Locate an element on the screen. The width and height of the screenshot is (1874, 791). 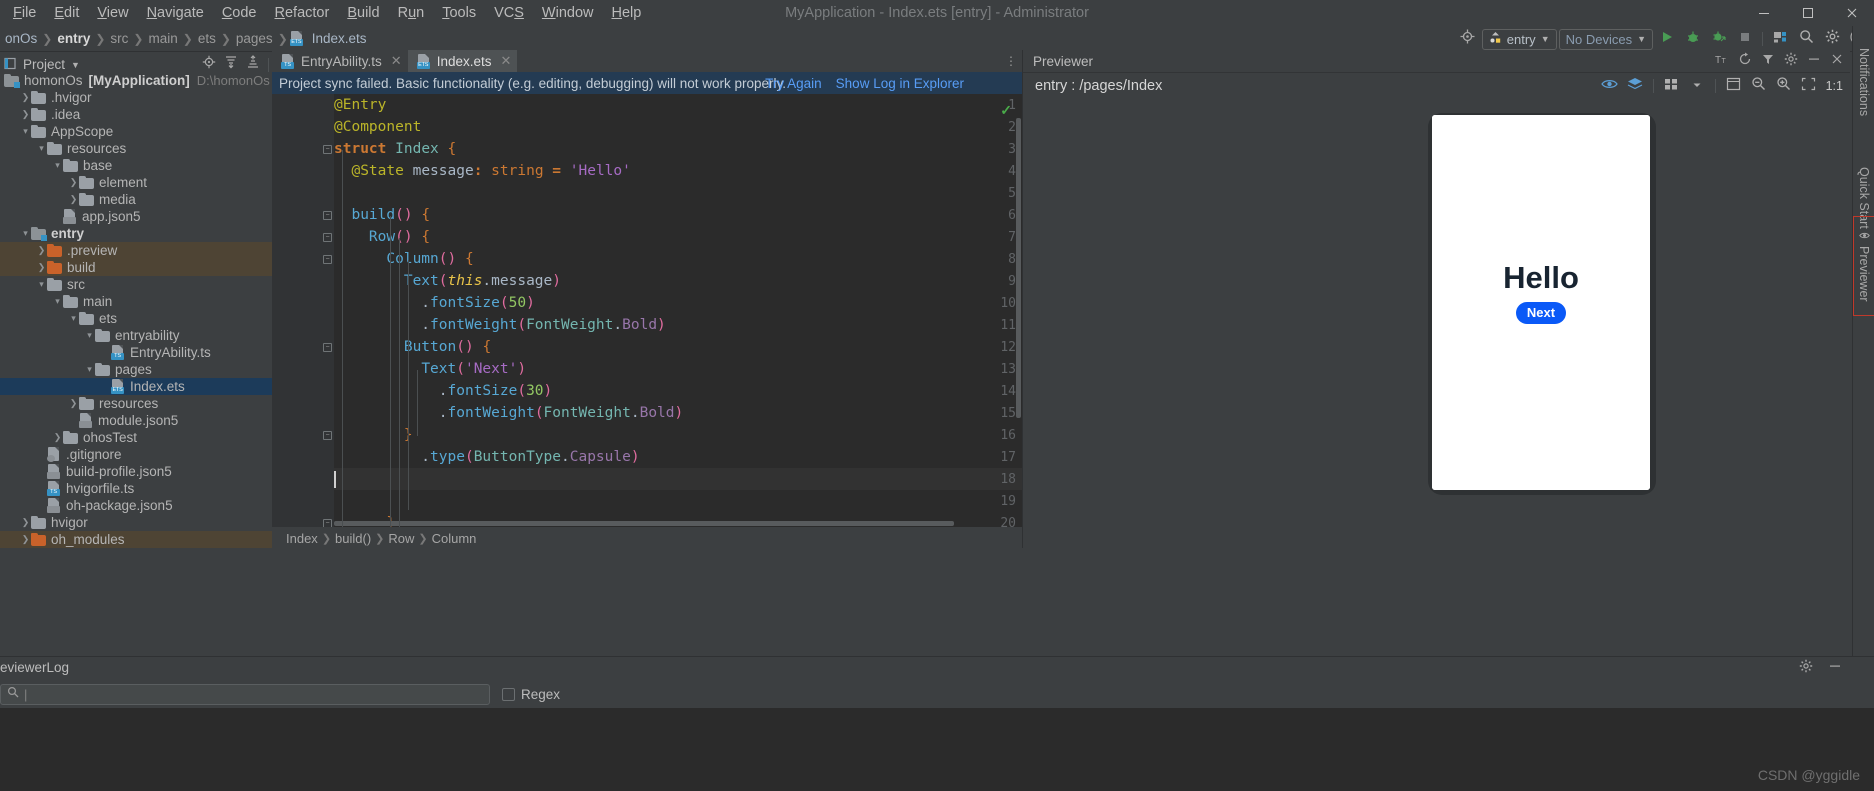
menu-navigate: Navigate is located at coordinates (175, 13).